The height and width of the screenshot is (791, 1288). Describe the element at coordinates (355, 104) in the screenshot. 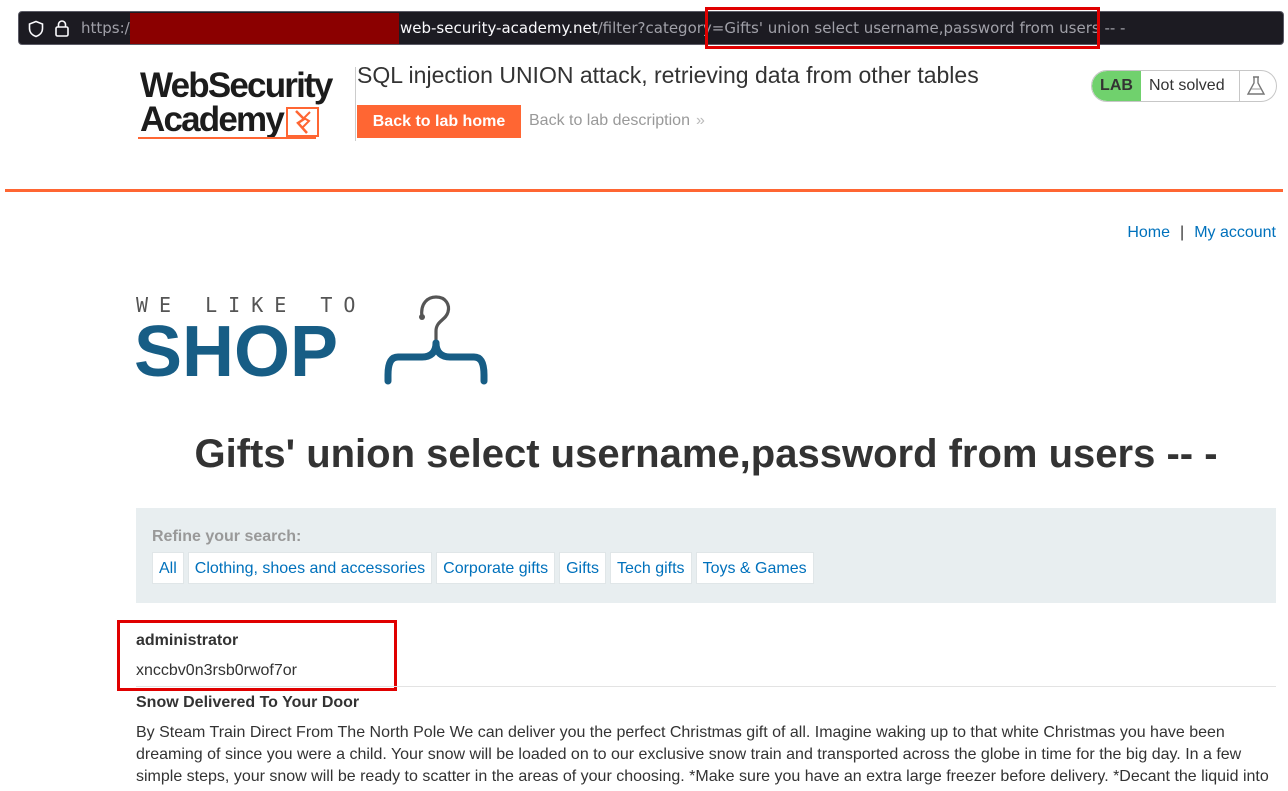

I see `header-divider` at that location.